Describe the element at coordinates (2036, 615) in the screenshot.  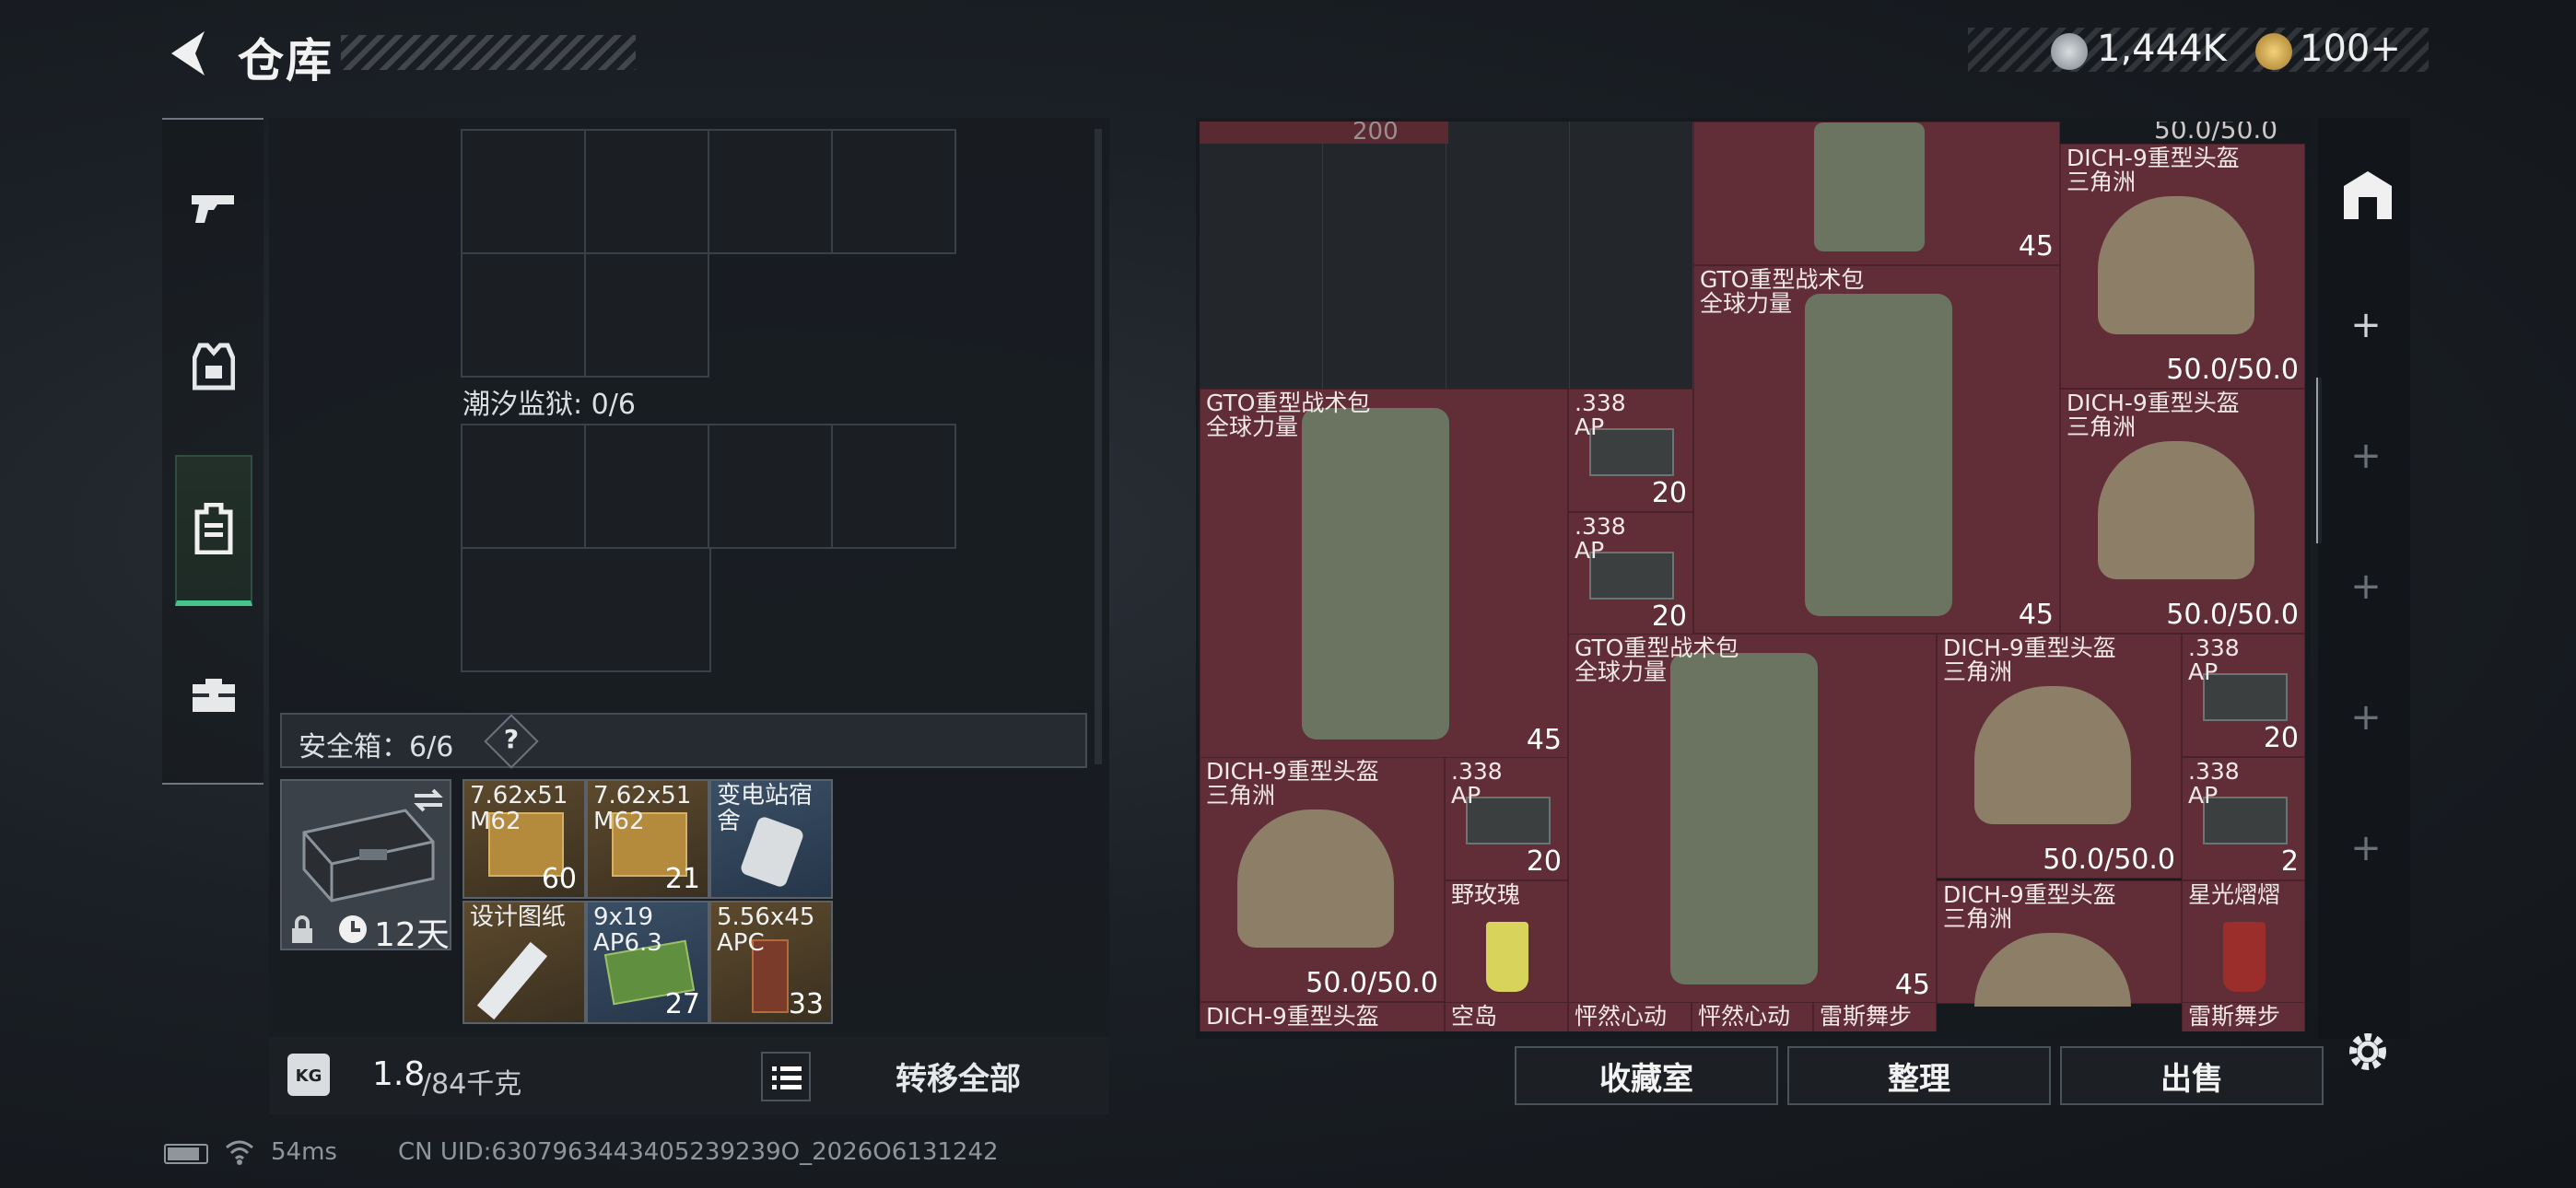
I see `item-qty: 45` at that location.